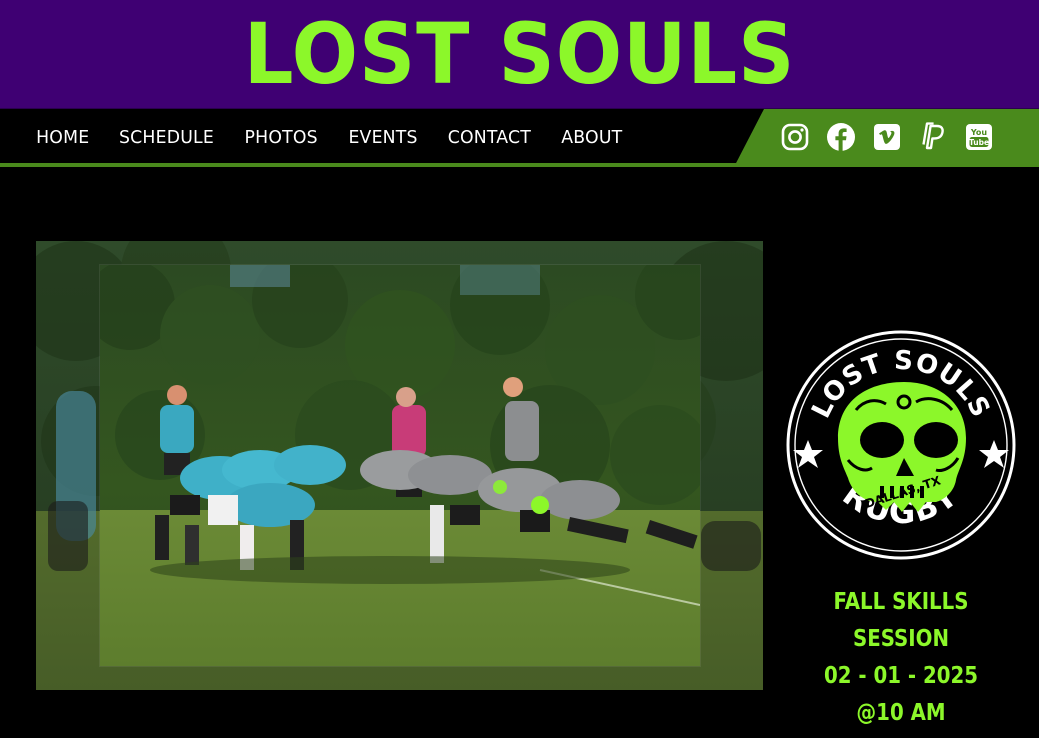 This screenshot has height=738, width=1039. I want to click on nav-contact: CONTACT, so click(489, 137).